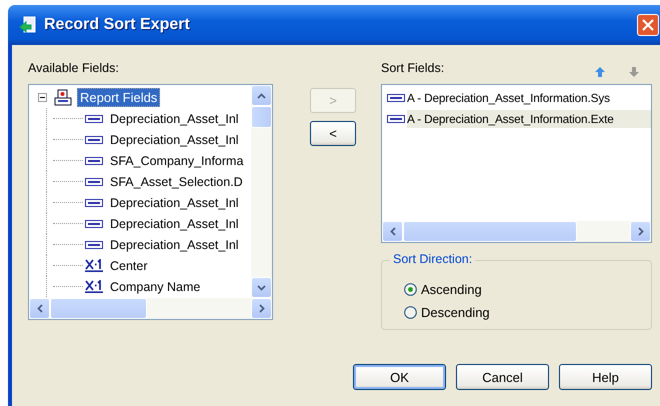  Describe the element at coordinates (413, 68) in the screenshot. I see `sort-fields-label: Sort Fields:` at that location.